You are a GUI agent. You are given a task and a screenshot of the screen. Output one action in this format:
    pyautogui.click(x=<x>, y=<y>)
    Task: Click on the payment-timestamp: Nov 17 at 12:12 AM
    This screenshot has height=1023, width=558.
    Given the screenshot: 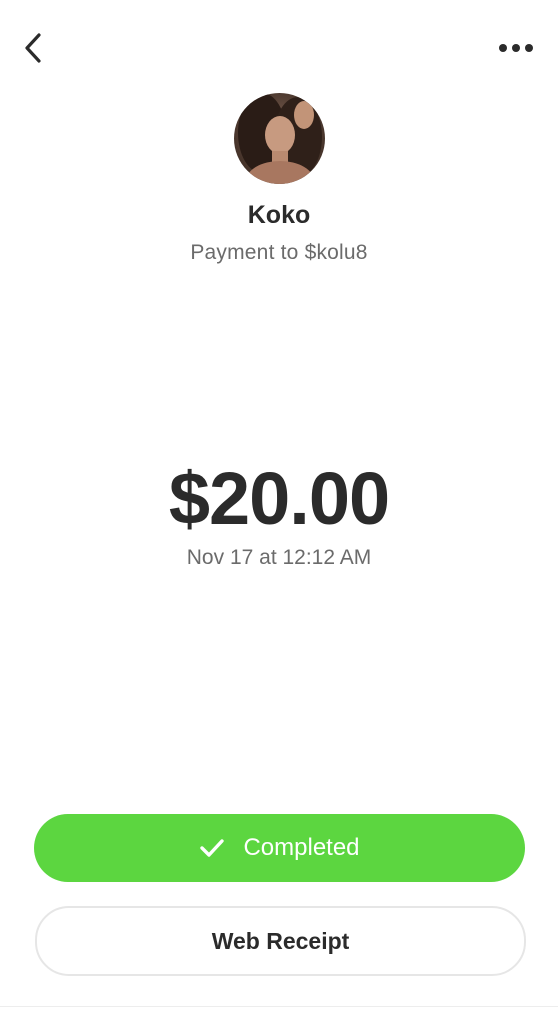 What is the action you would take?
    pyautogui.click(x=279, y=557)
    